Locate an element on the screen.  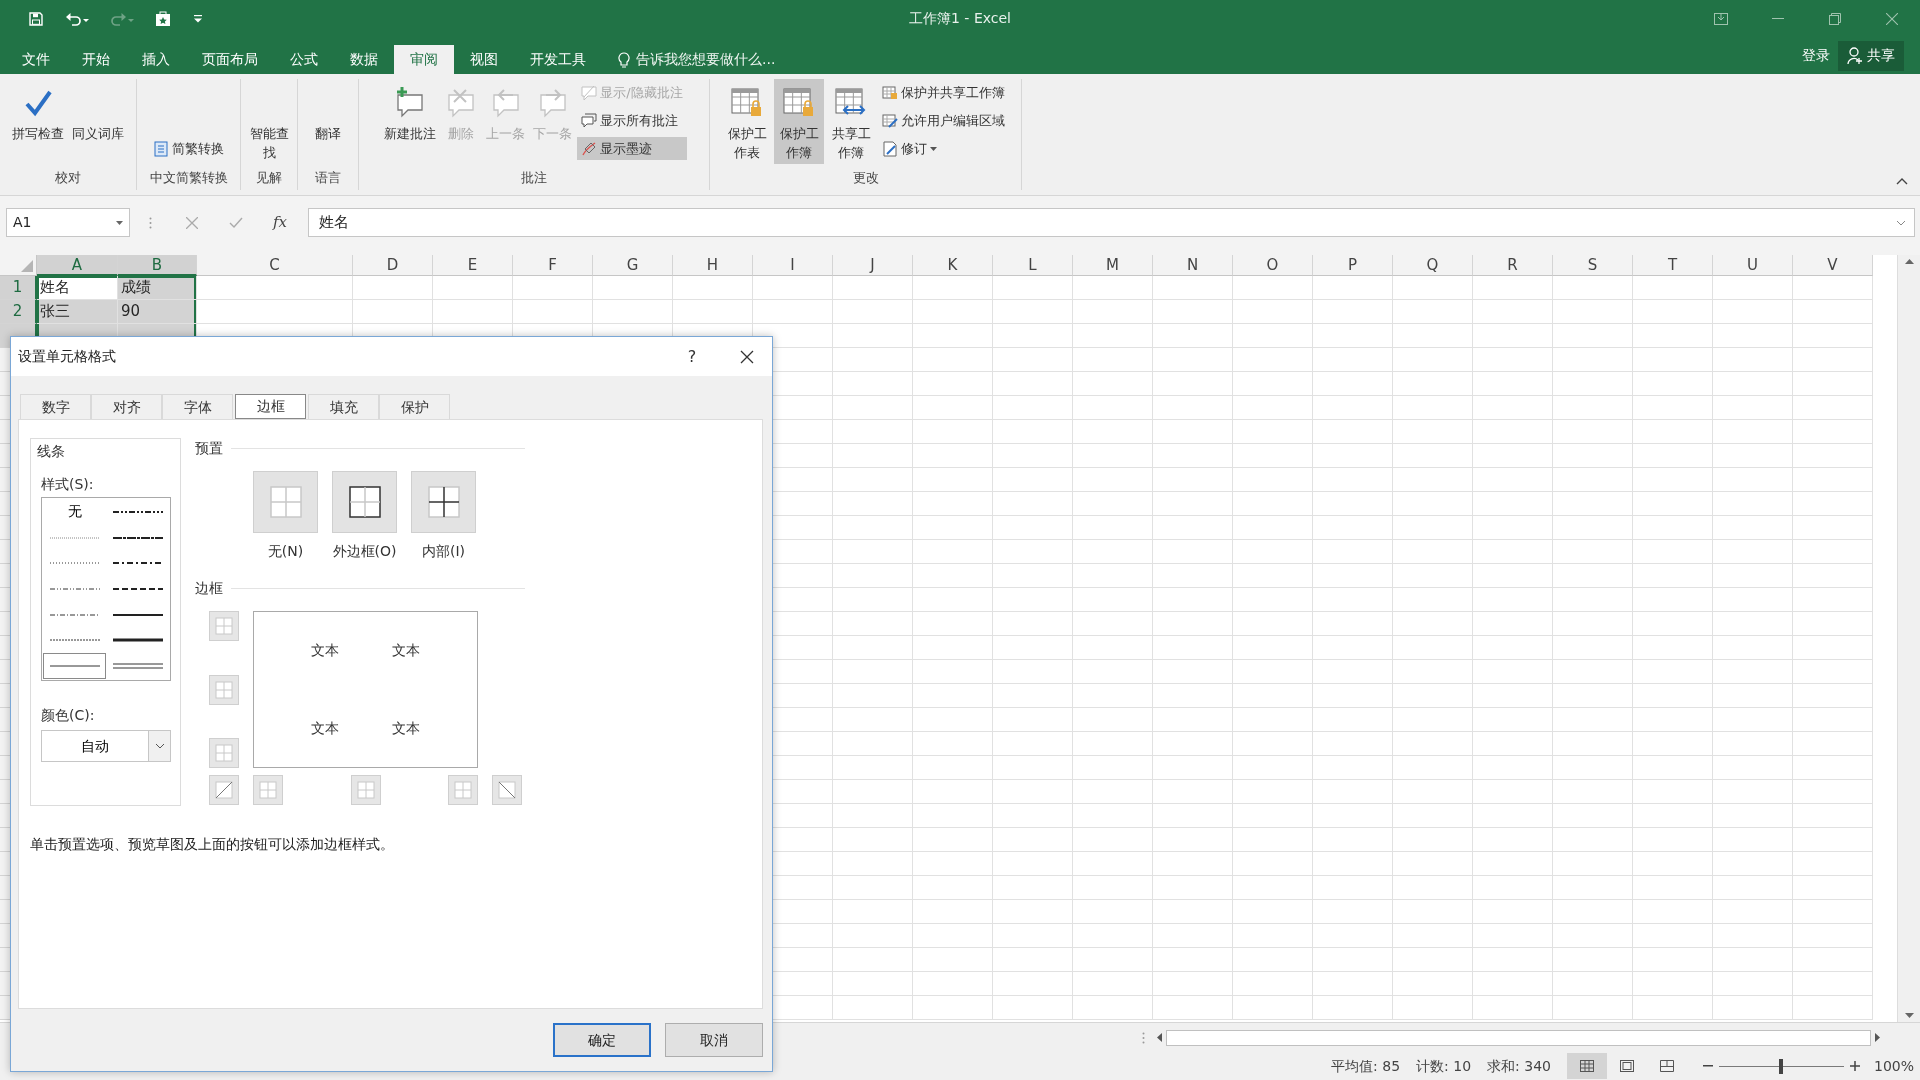
preset-label: 内部(I) is located at coordinates (443, 551).